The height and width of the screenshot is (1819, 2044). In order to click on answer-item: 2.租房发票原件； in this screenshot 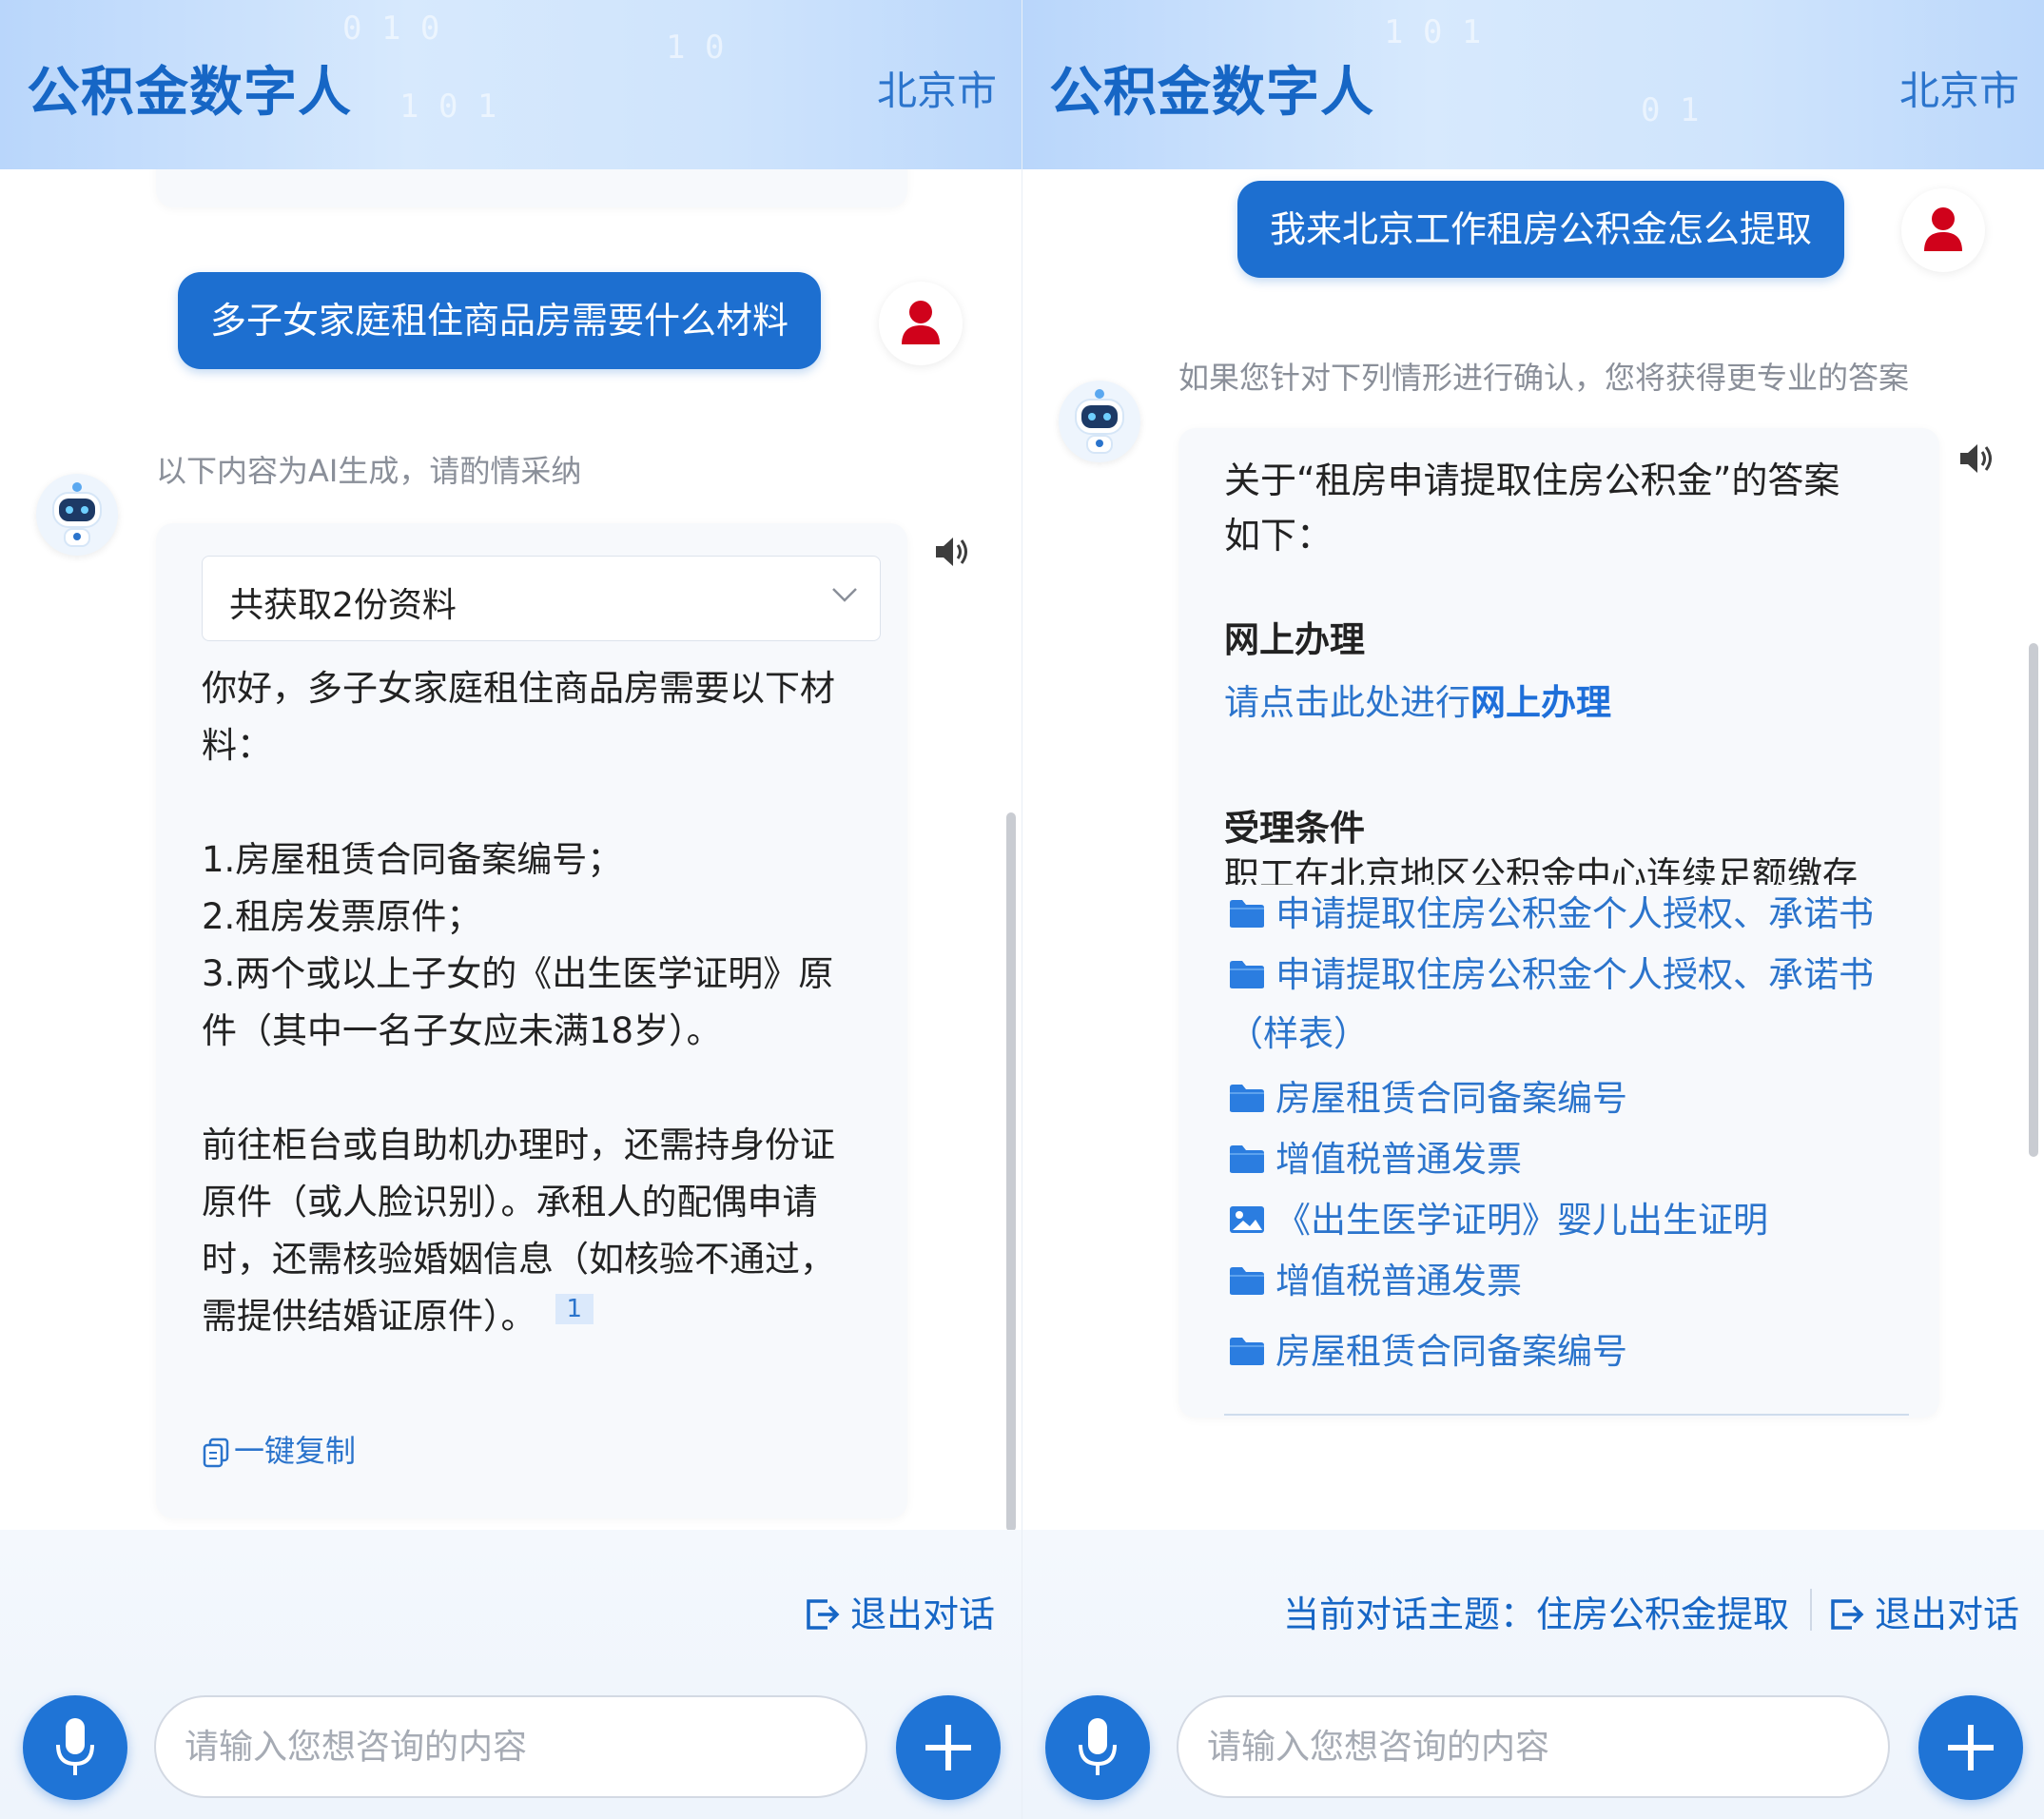, I will do `click(342, 916)`.